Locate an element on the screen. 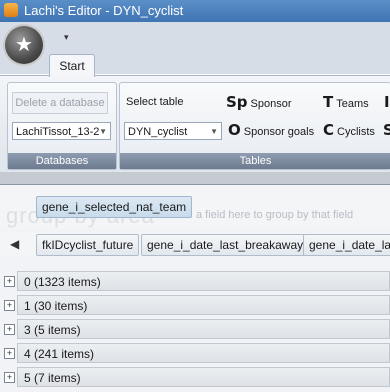 The height and width of the screenshot is (392, 390). cyclists-button: C Cyclists is located at coordinates (349, 130).